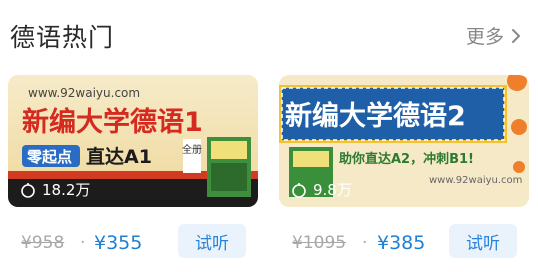 This screenshot has width=538, height=272. I want to click on section-title: 德语热门, so click(62, 37).